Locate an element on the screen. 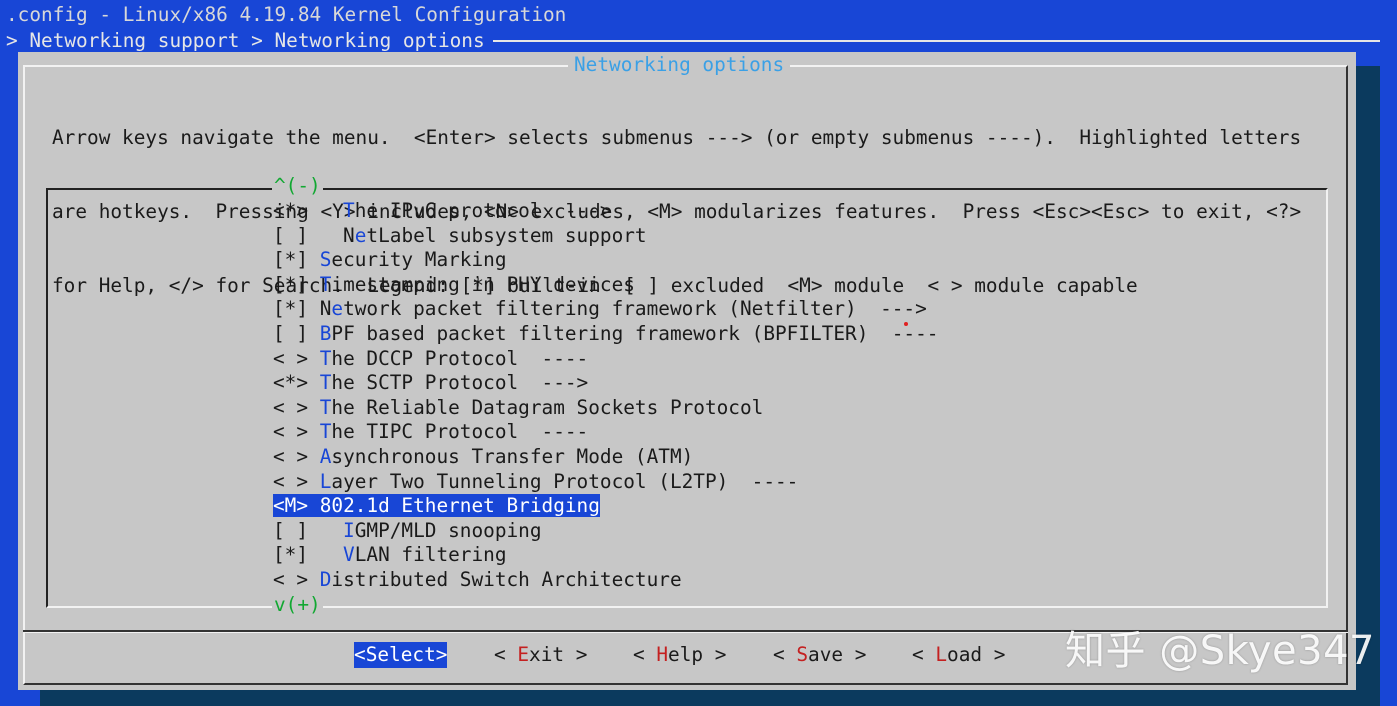  menu-item-rest: he TIPC Protocol ---- is located at coordinates (460, 432).